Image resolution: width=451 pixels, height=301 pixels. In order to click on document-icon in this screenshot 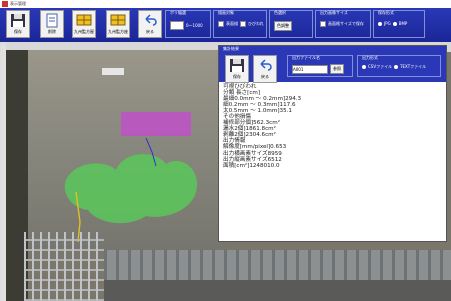, I will do `click(52, 20)`.